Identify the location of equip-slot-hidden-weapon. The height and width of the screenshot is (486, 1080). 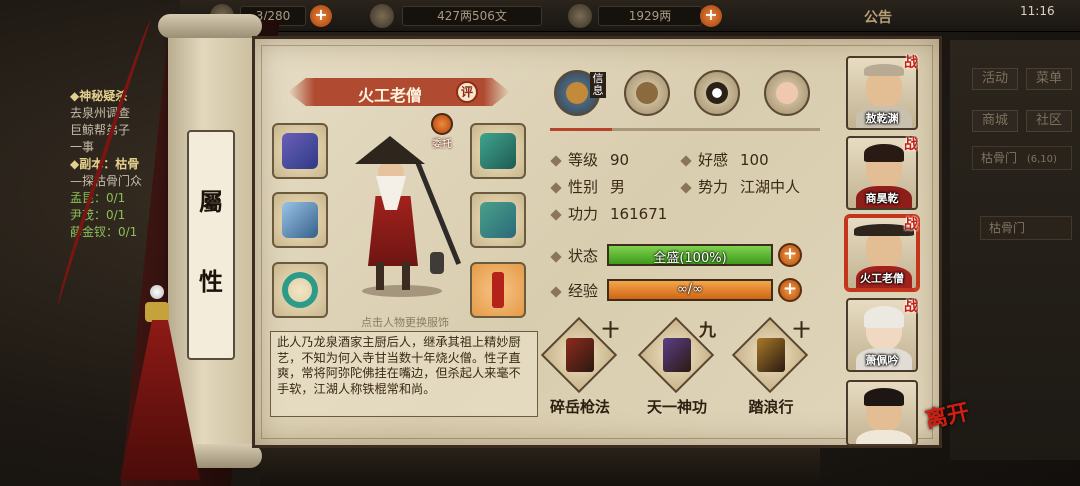
(300, 220).